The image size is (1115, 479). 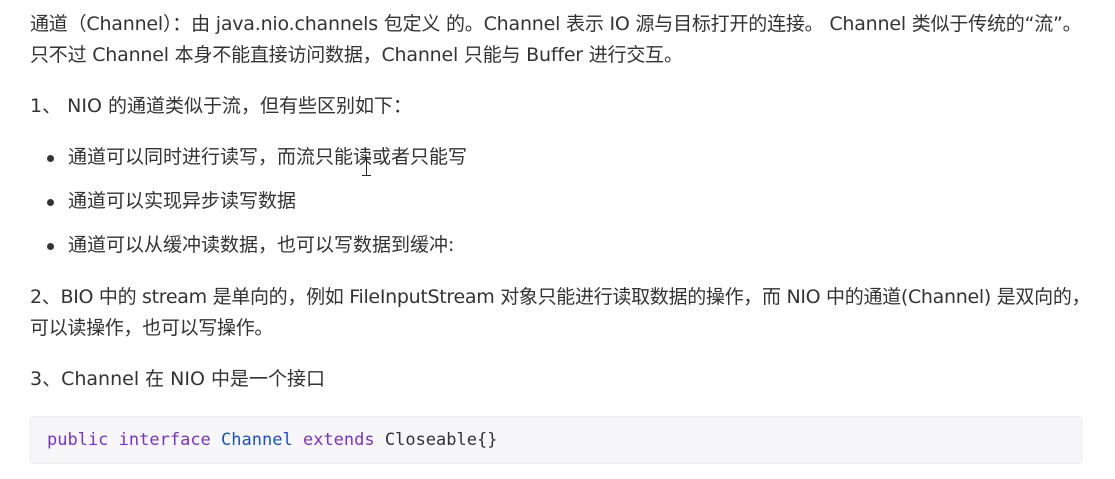 What do you see at coordinates (366, 166) in the screenshot?
I see `text-cursor-icon` at bounding box center [366, 166].